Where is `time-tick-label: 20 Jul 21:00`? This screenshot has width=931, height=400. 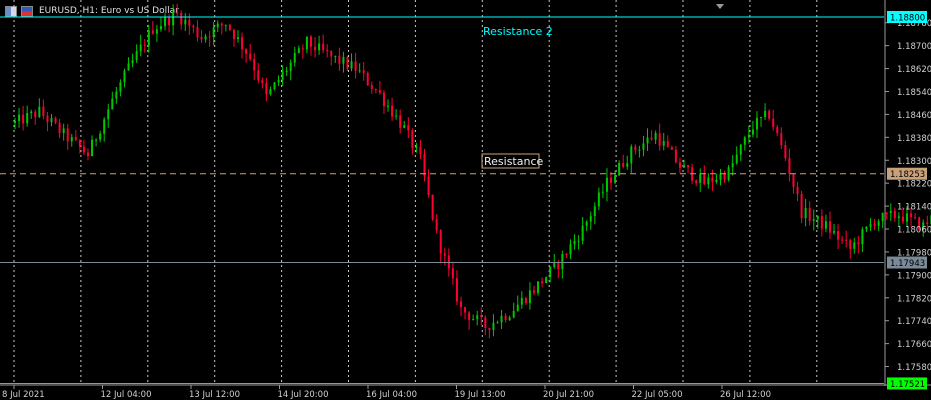
time-tick-label: 20 Jul 21:00 is located at coordinates (568, 395).